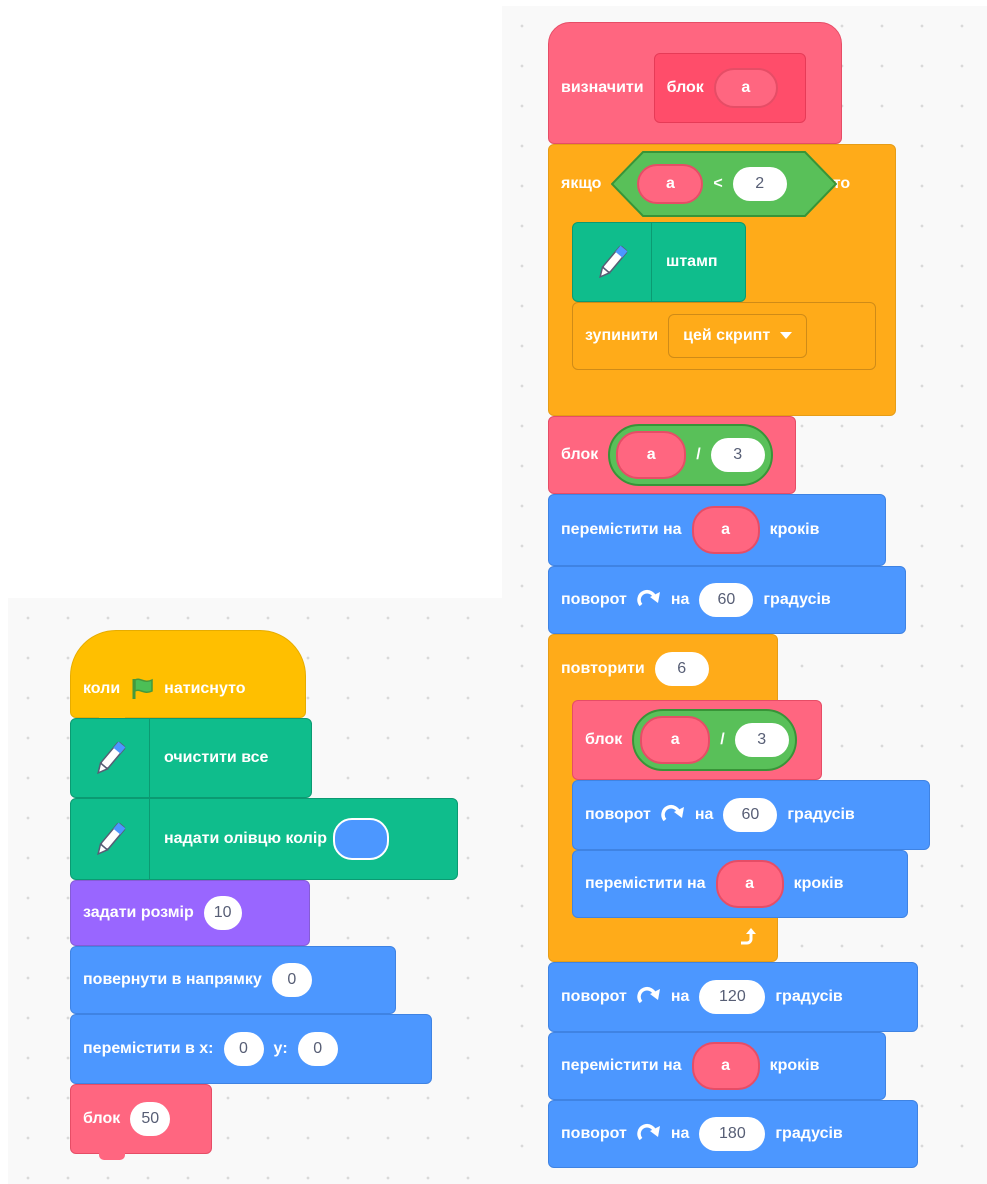 The image size is (987, 1184). I want to click on stamp-block: штамп, so click(659, 262).